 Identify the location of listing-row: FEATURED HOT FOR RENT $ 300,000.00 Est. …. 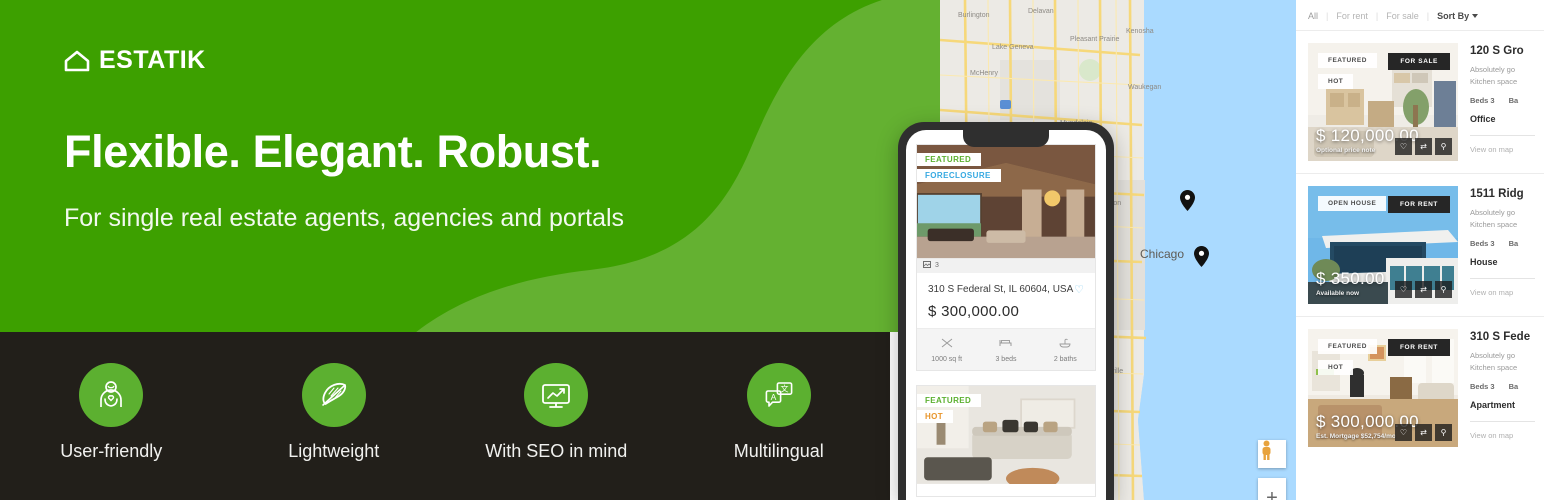
(1420, 387).